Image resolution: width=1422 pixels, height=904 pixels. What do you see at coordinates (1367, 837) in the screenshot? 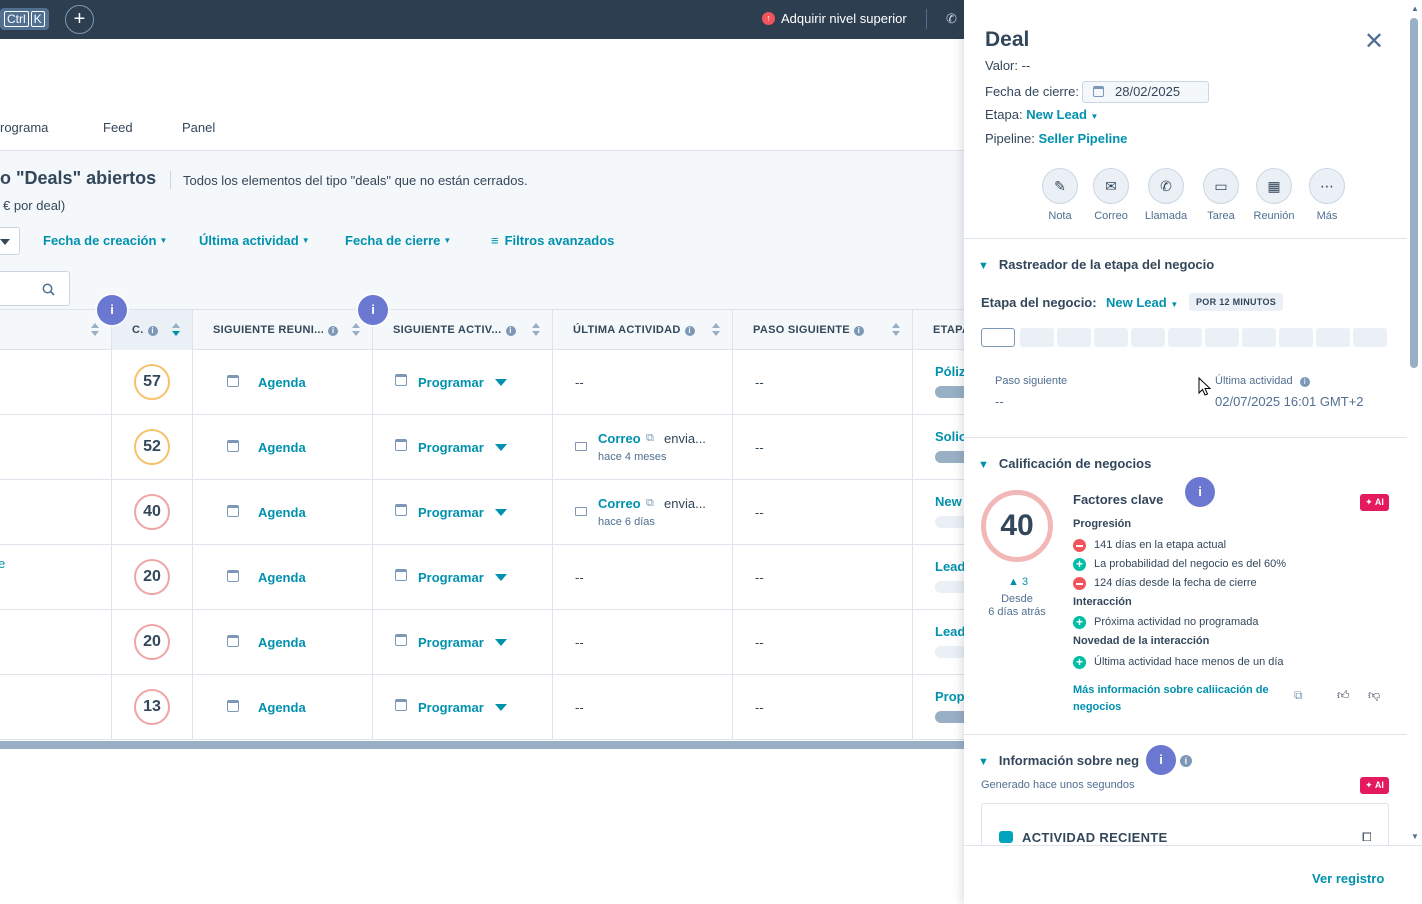
I see `copy-icon: ⧠` at bounding box center [1367, 837].